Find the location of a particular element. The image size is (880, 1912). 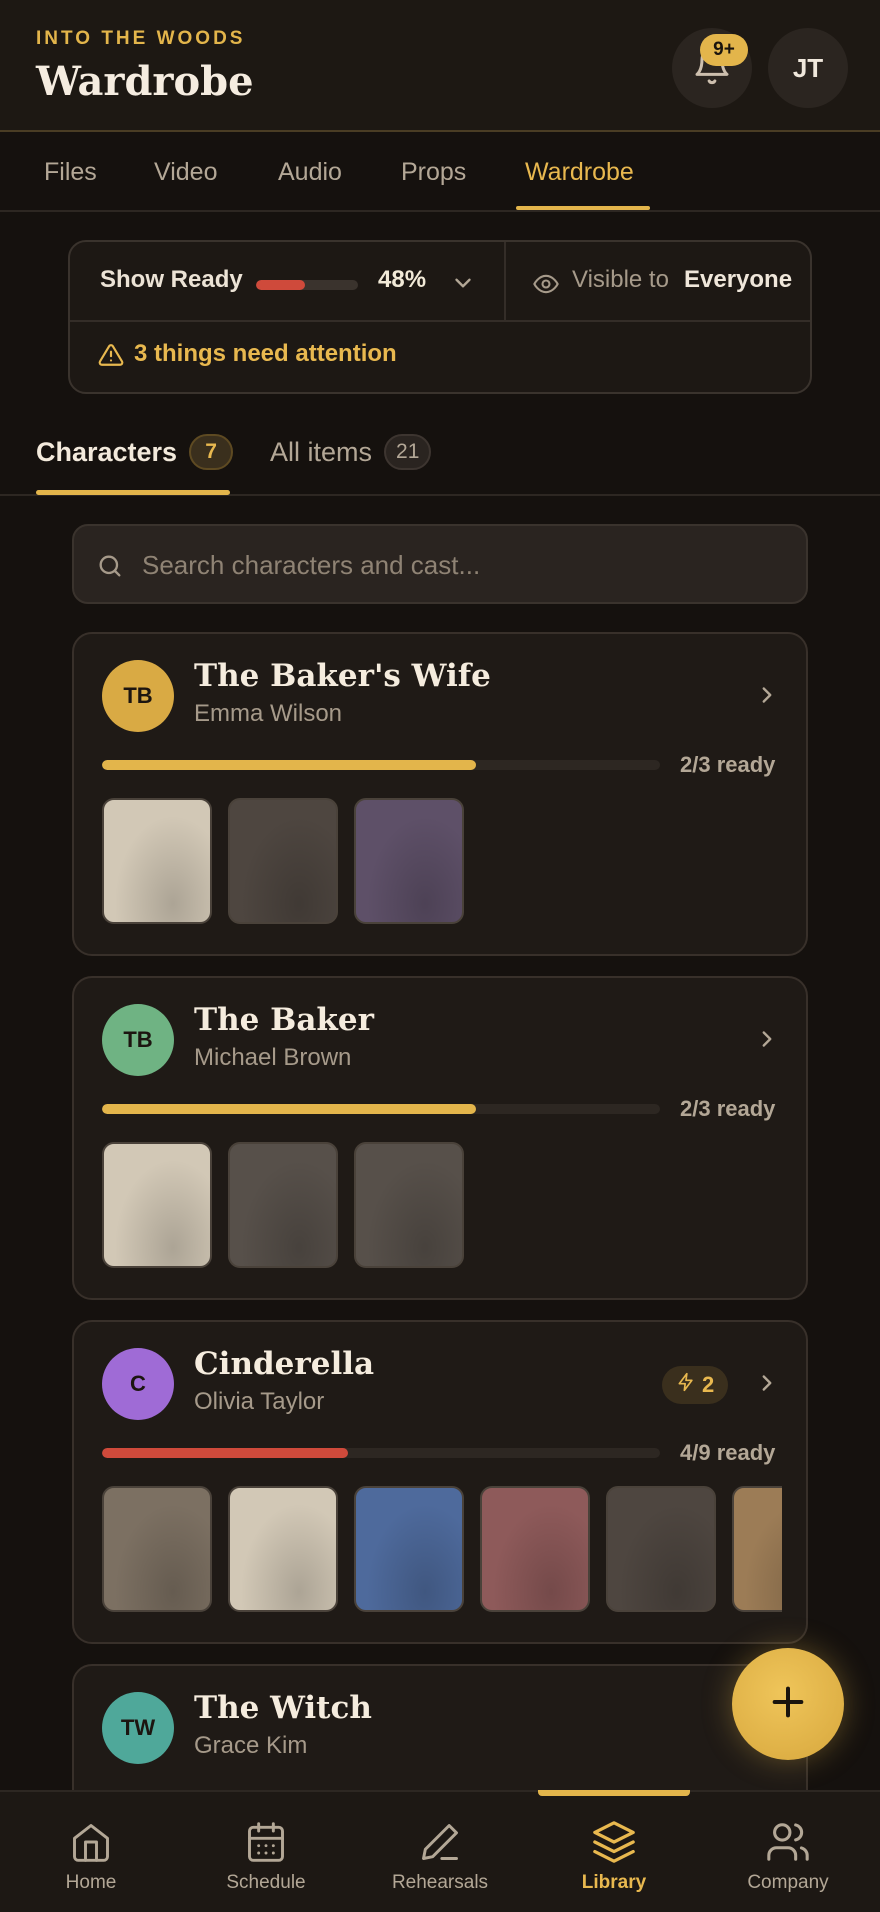

notification-count-badge: 9+ is located at coordinates (724, 50).